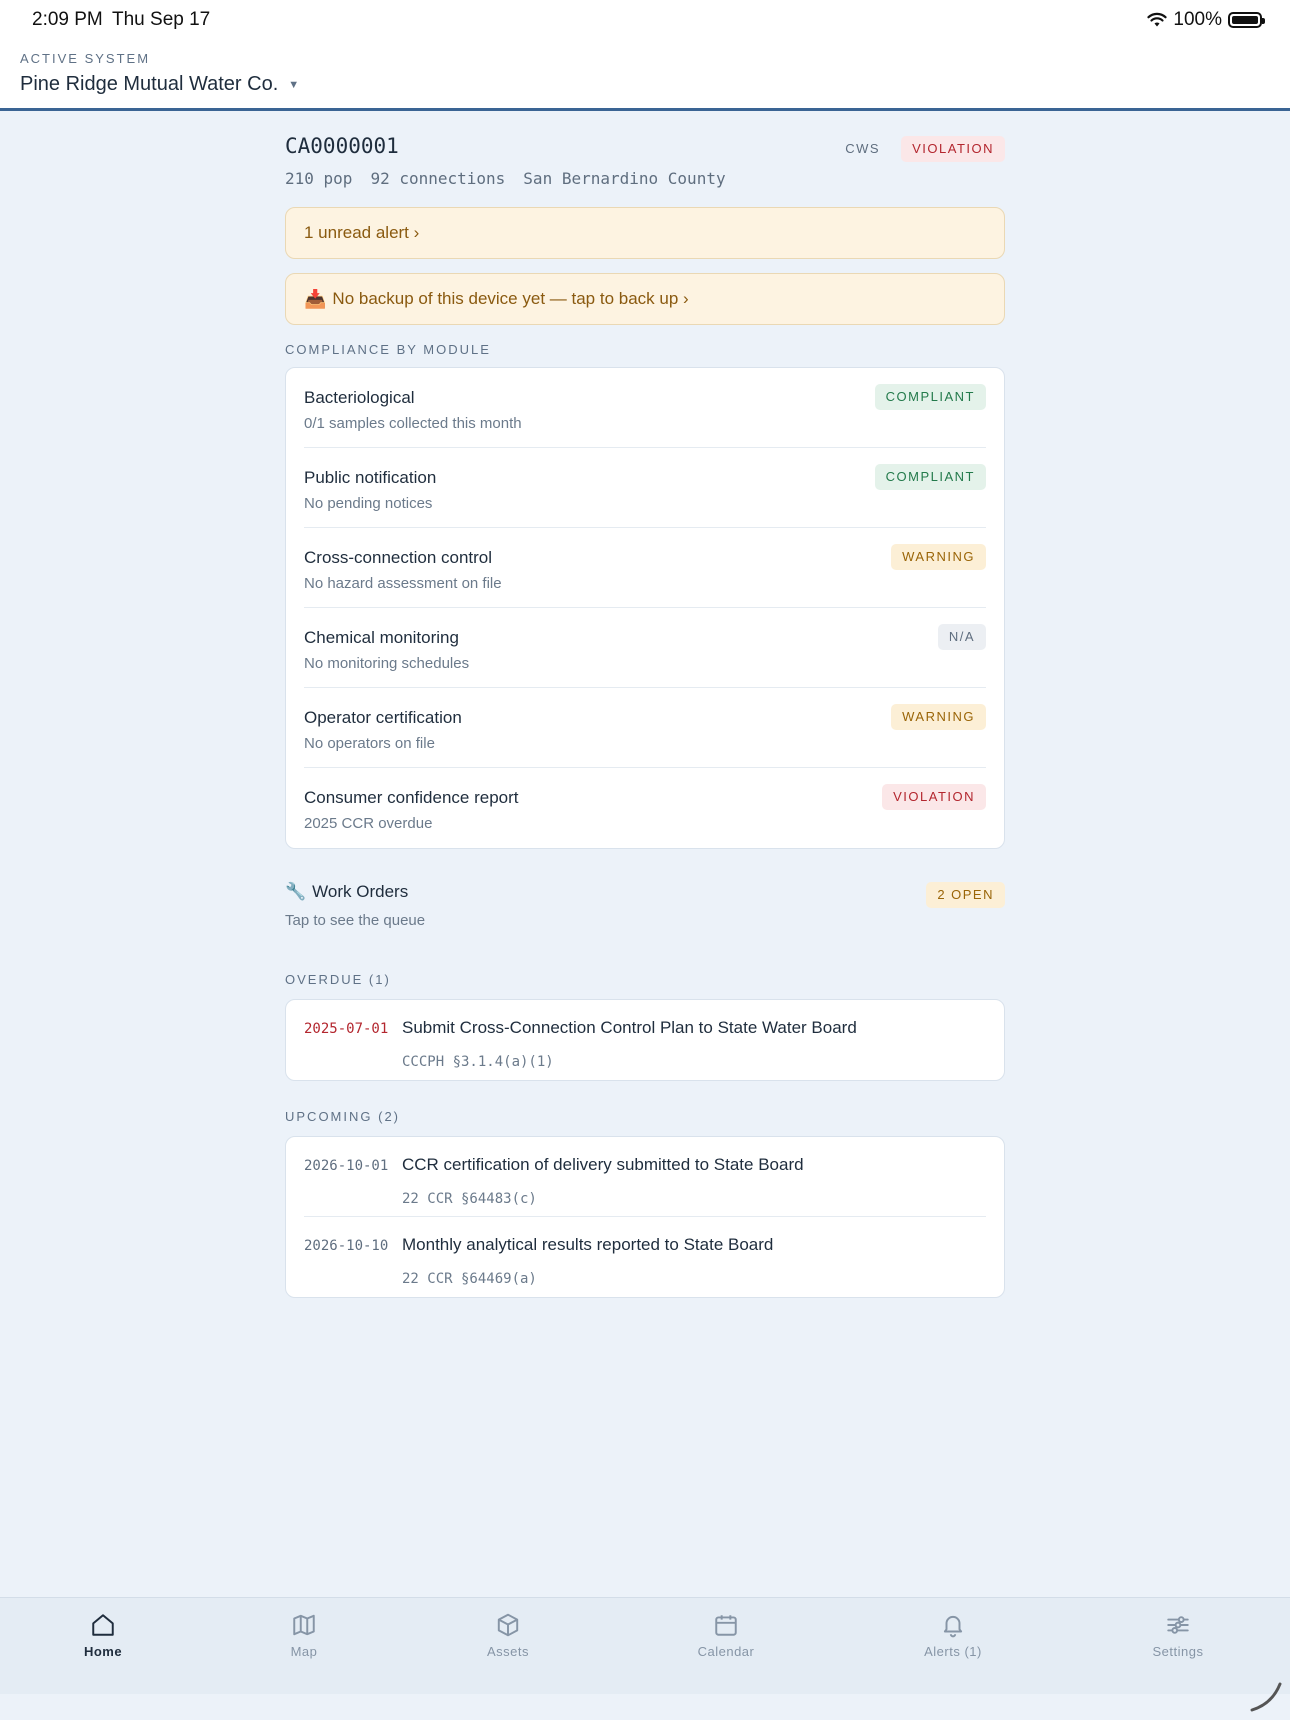  I want to click on status-date: Thu Sep 17, so click(161, 19).